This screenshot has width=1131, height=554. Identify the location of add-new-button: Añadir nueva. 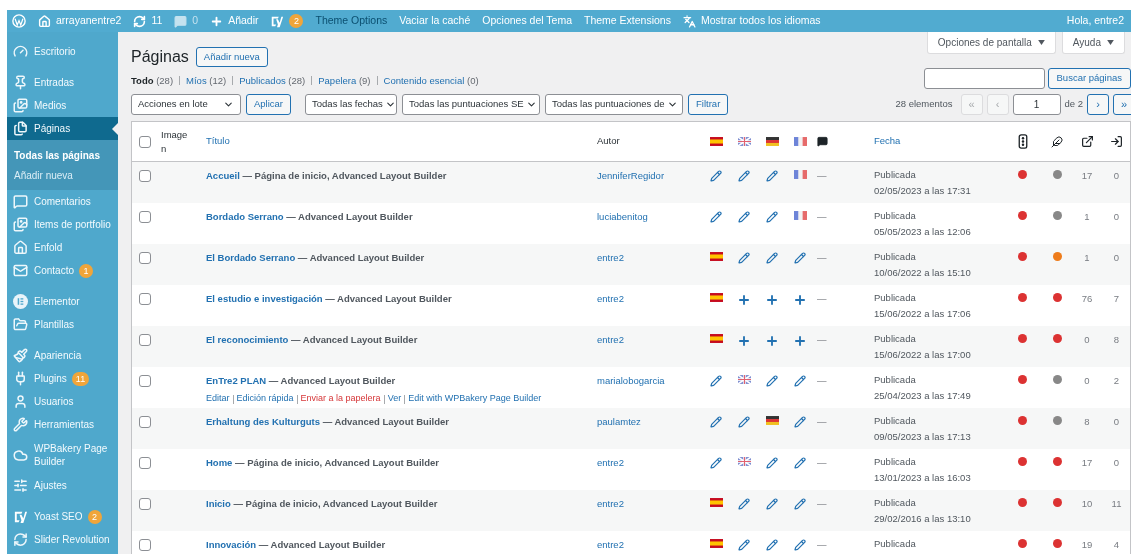
(231, 57).